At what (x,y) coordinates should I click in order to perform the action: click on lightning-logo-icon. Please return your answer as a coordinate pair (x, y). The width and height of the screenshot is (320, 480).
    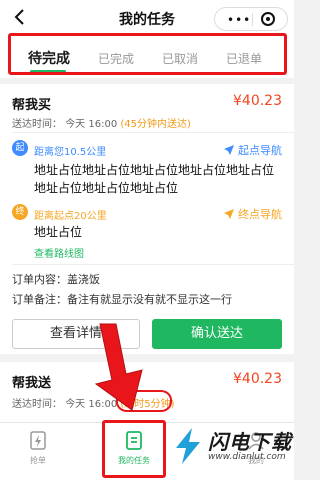
    Looking at the image, I should click on (188, 446).